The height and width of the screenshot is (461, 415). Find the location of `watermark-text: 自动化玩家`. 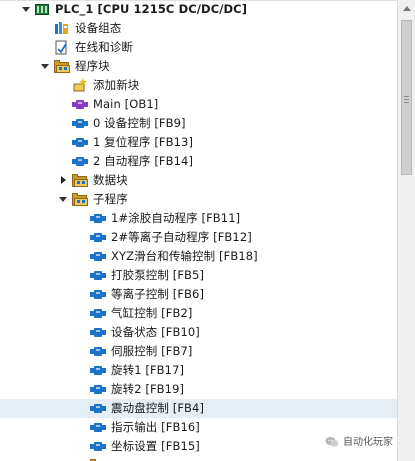

watermark-text: 自动化玩家 is located at coordinates (368, 442).